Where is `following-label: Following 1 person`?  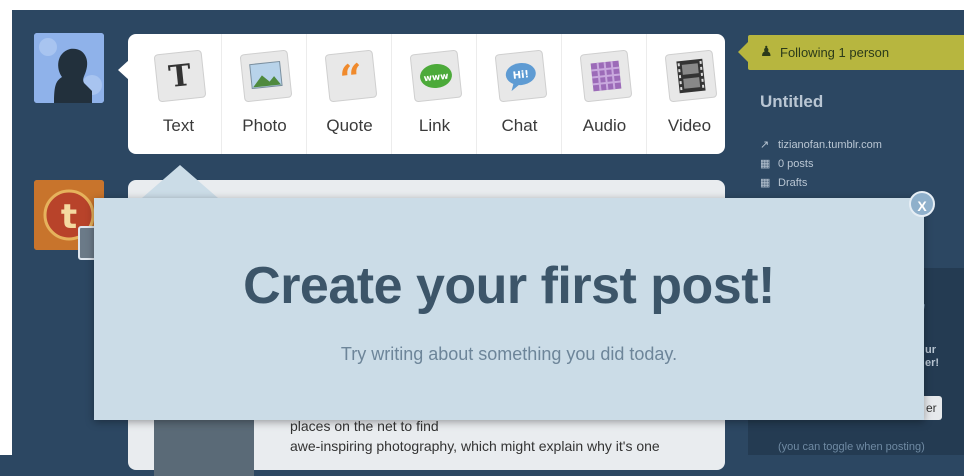 following-label: Following 1 person is located at coordinates (835, 52).